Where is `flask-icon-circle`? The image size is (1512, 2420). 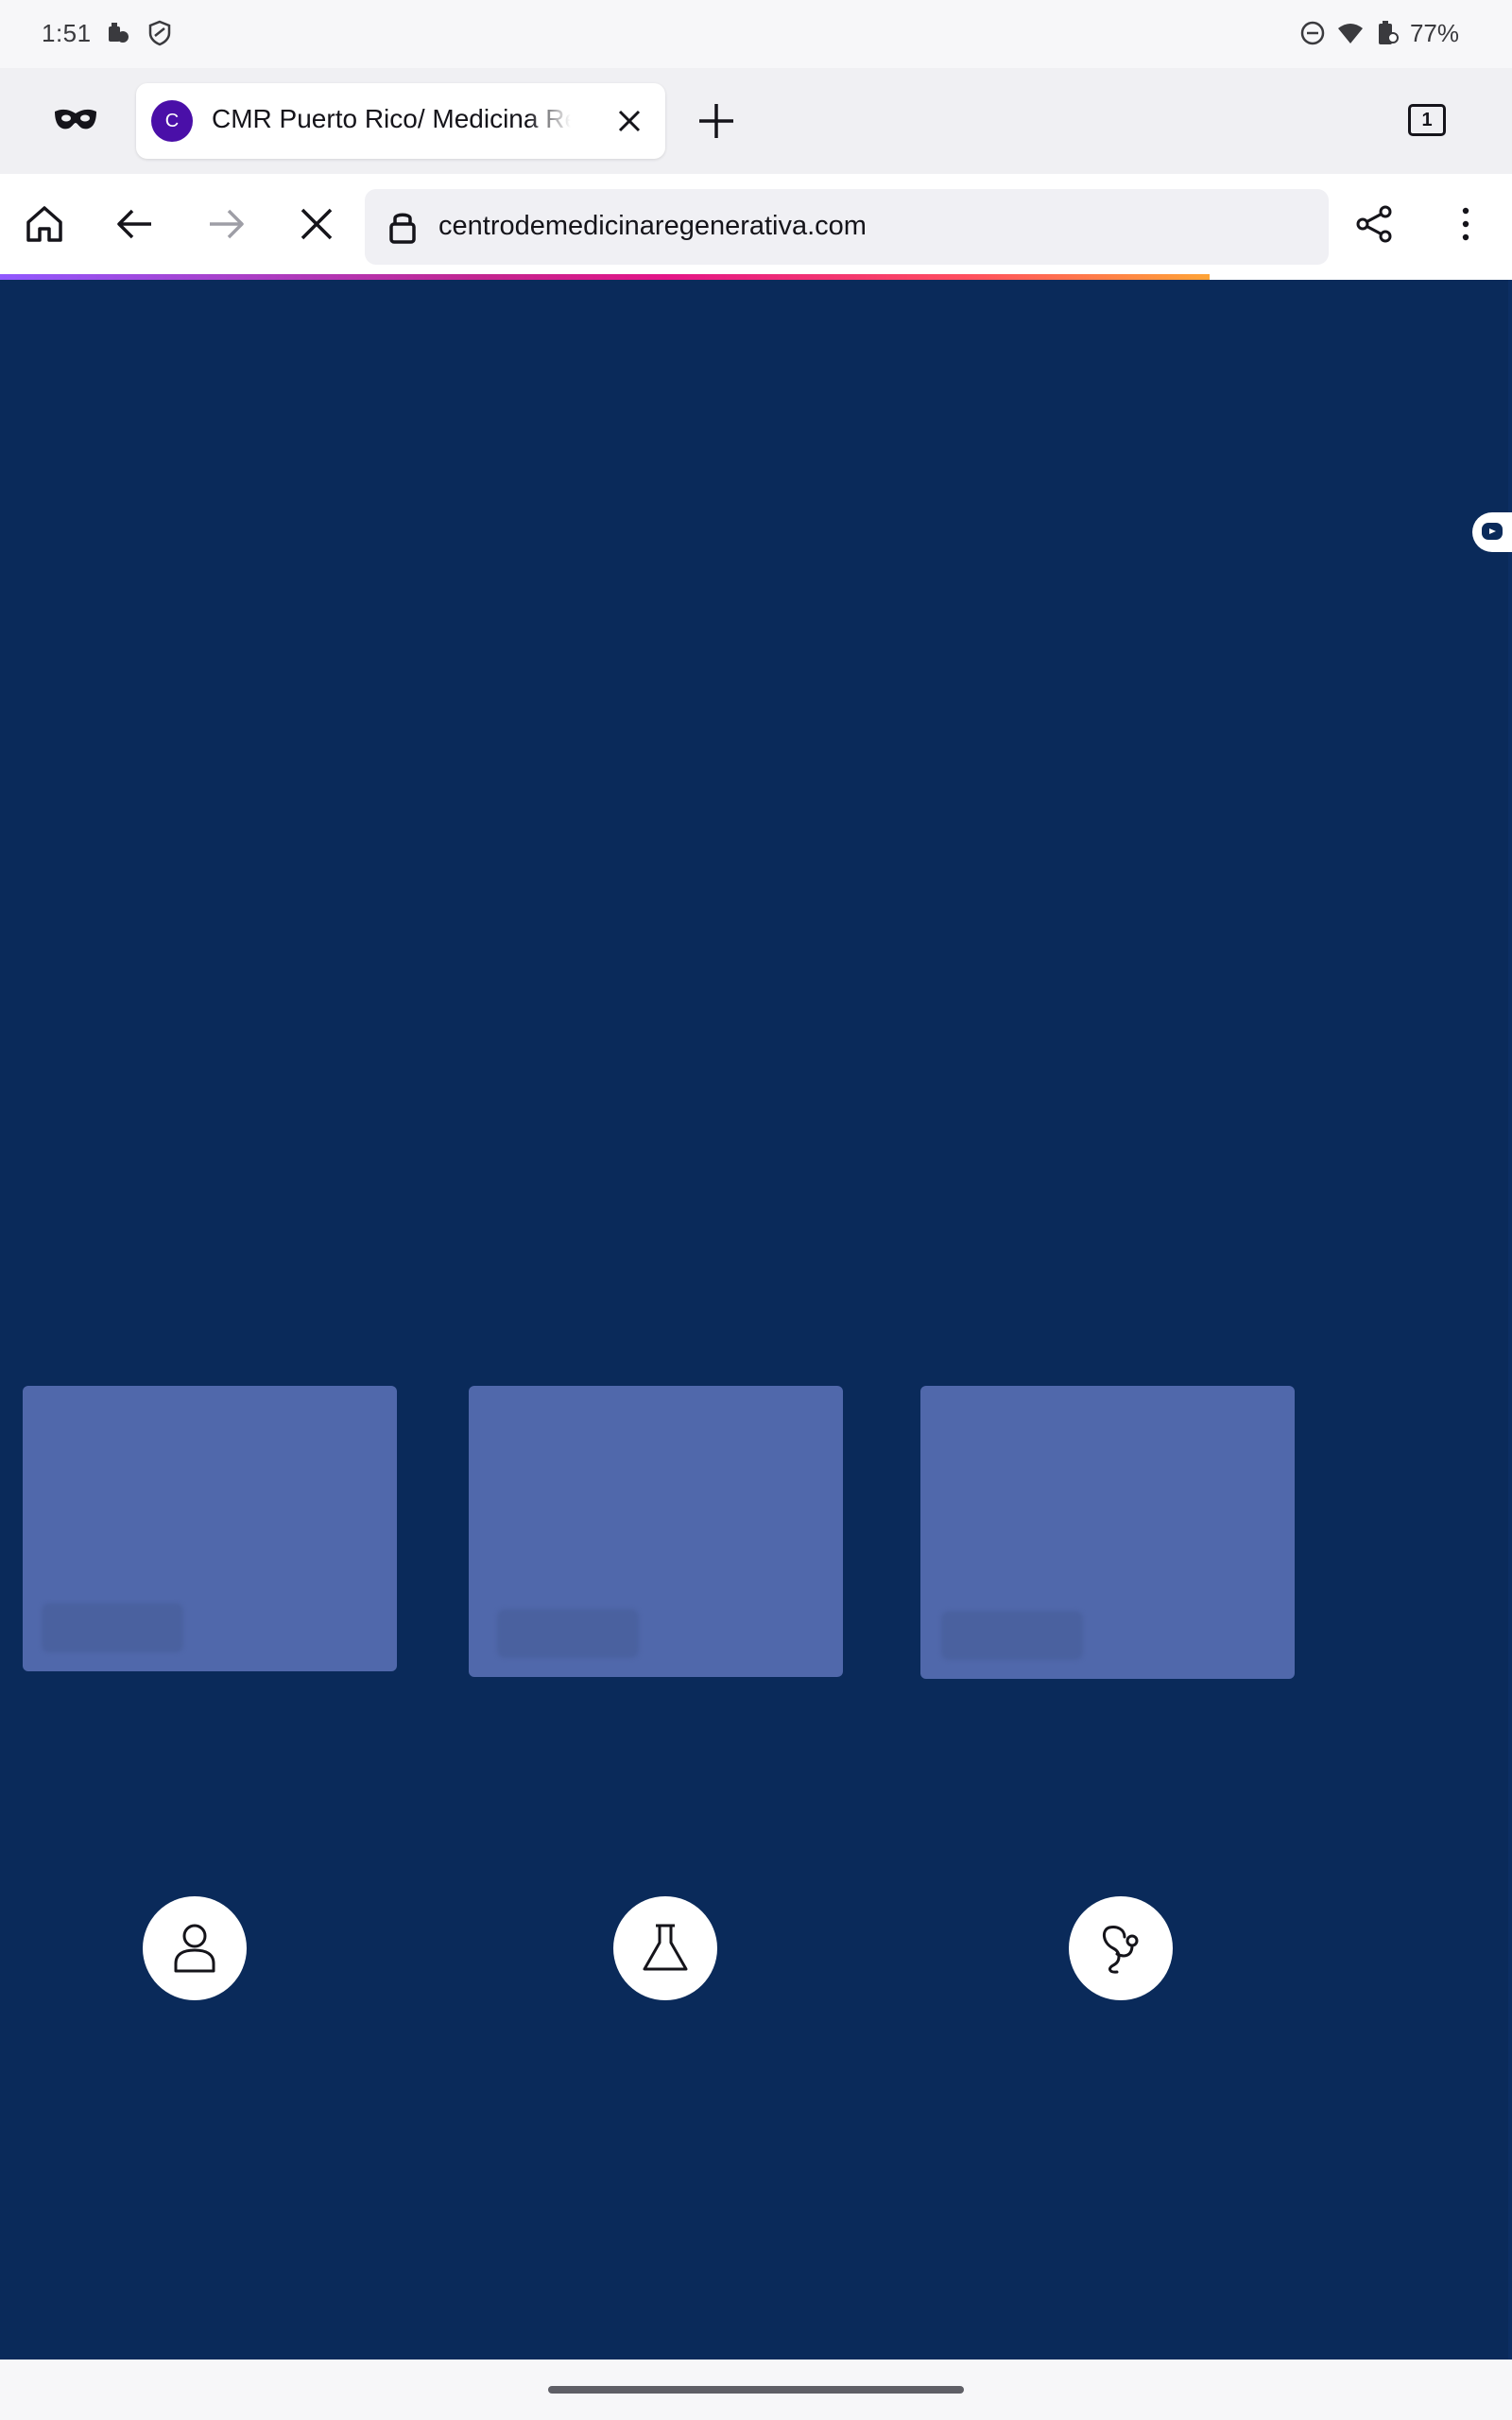
flask-icon-circle is located at coordinates (665, 1948).